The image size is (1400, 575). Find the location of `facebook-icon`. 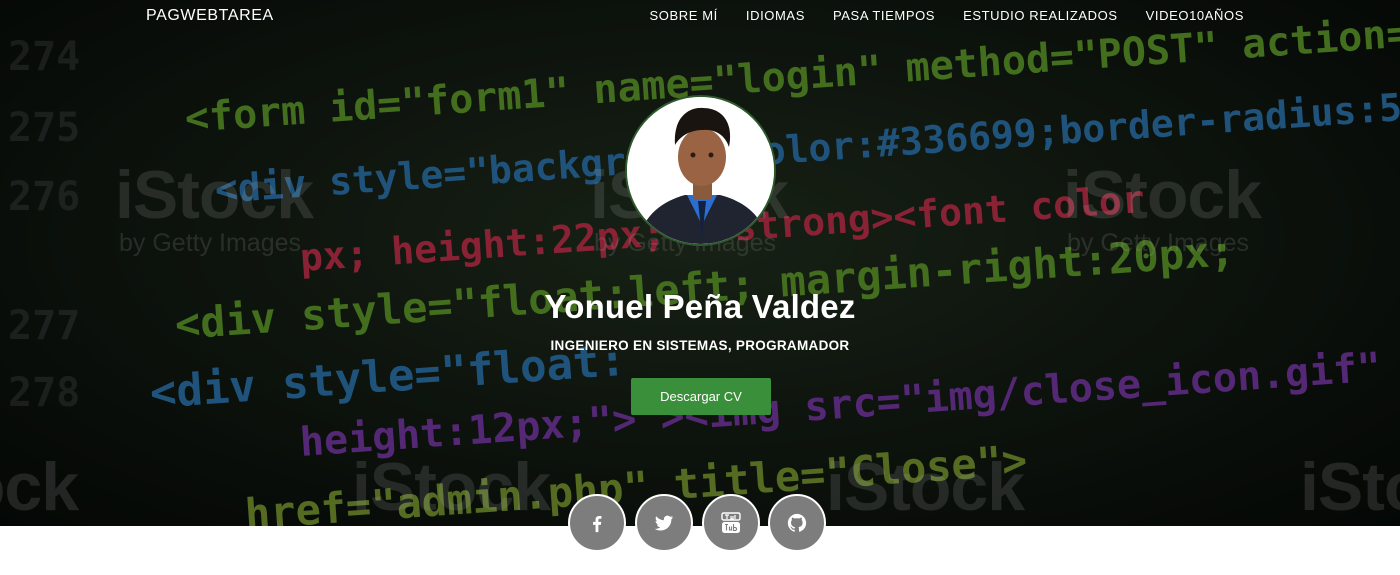

facebook-icon is located at coordinates (597, 524).